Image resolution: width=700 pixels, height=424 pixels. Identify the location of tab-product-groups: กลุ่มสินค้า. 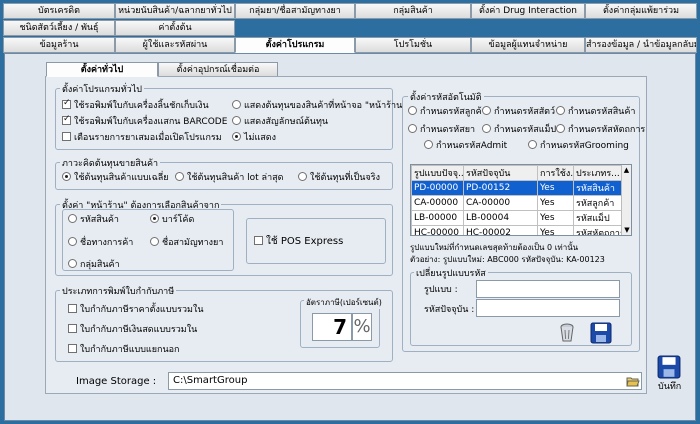
(413, 11).